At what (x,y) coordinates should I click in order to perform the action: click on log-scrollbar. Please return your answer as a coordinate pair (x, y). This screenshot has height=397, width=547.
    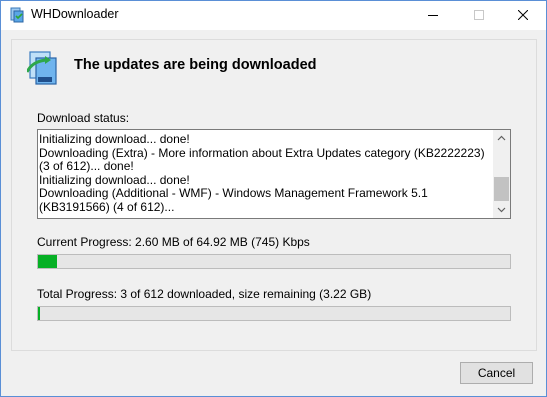
    Looking at the image, I should click on (501, 174).